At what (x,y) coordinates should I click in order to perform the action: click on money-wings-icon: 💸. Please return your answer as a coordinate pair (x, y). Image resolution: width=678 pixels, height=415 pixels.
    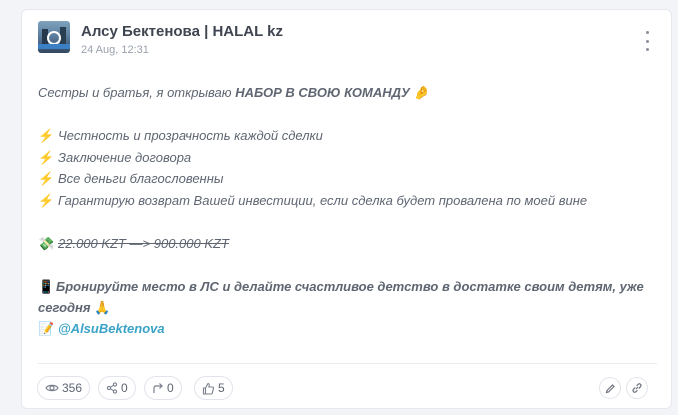
    Looking at the image, I should click on (46, 243).